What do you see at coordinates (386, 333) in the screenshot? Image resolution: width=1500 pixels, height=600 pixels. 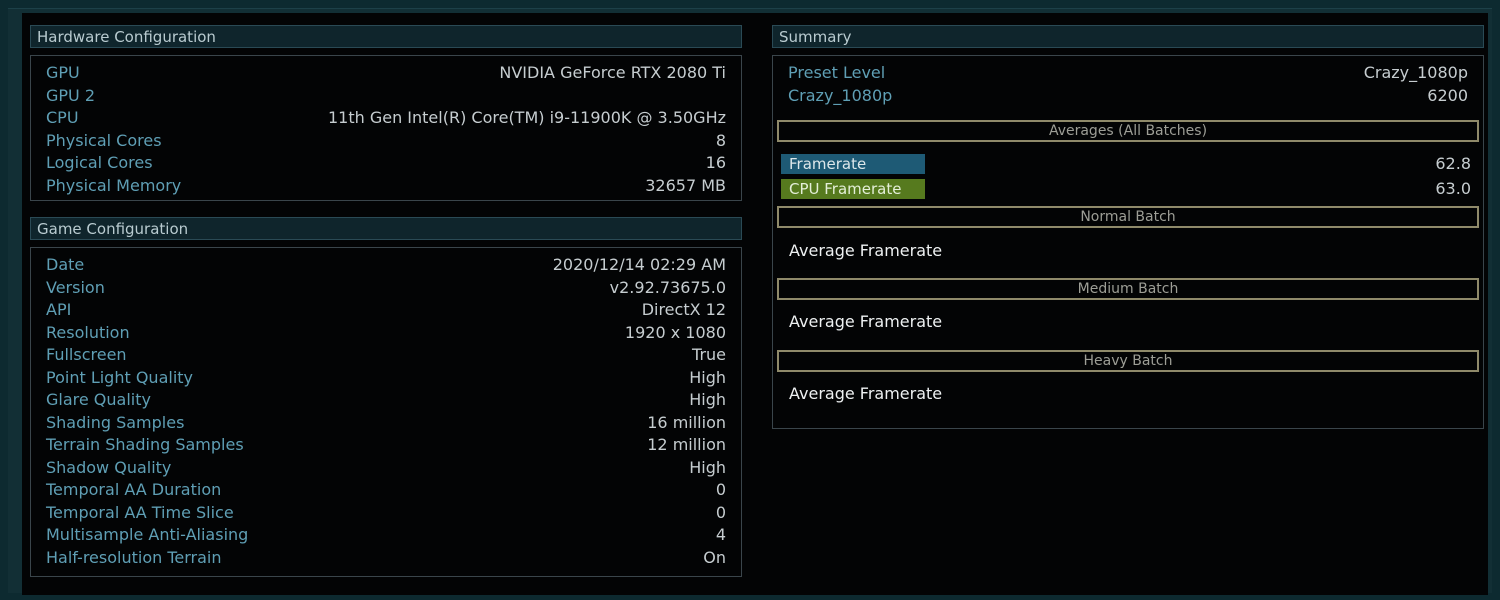 I see `game-row: Resolution 1920 x 1080` at bounding box center [386, 333].